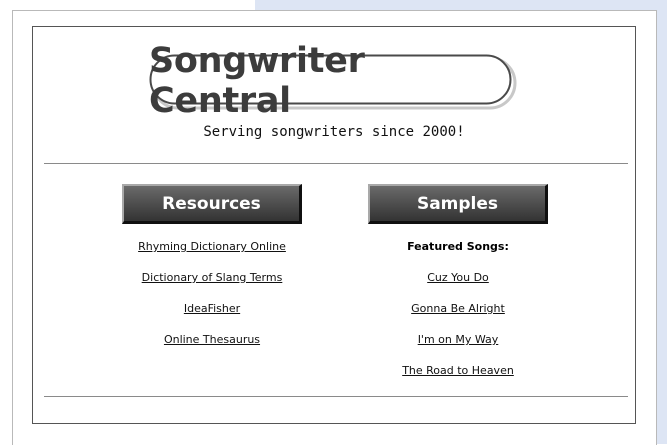 The height and width of the screenshot is (445, 667). What do you see at coordinates (257, 81) in the screenshot?
I see `site-title: Songwriter Central` at bounding box center [257, 81].